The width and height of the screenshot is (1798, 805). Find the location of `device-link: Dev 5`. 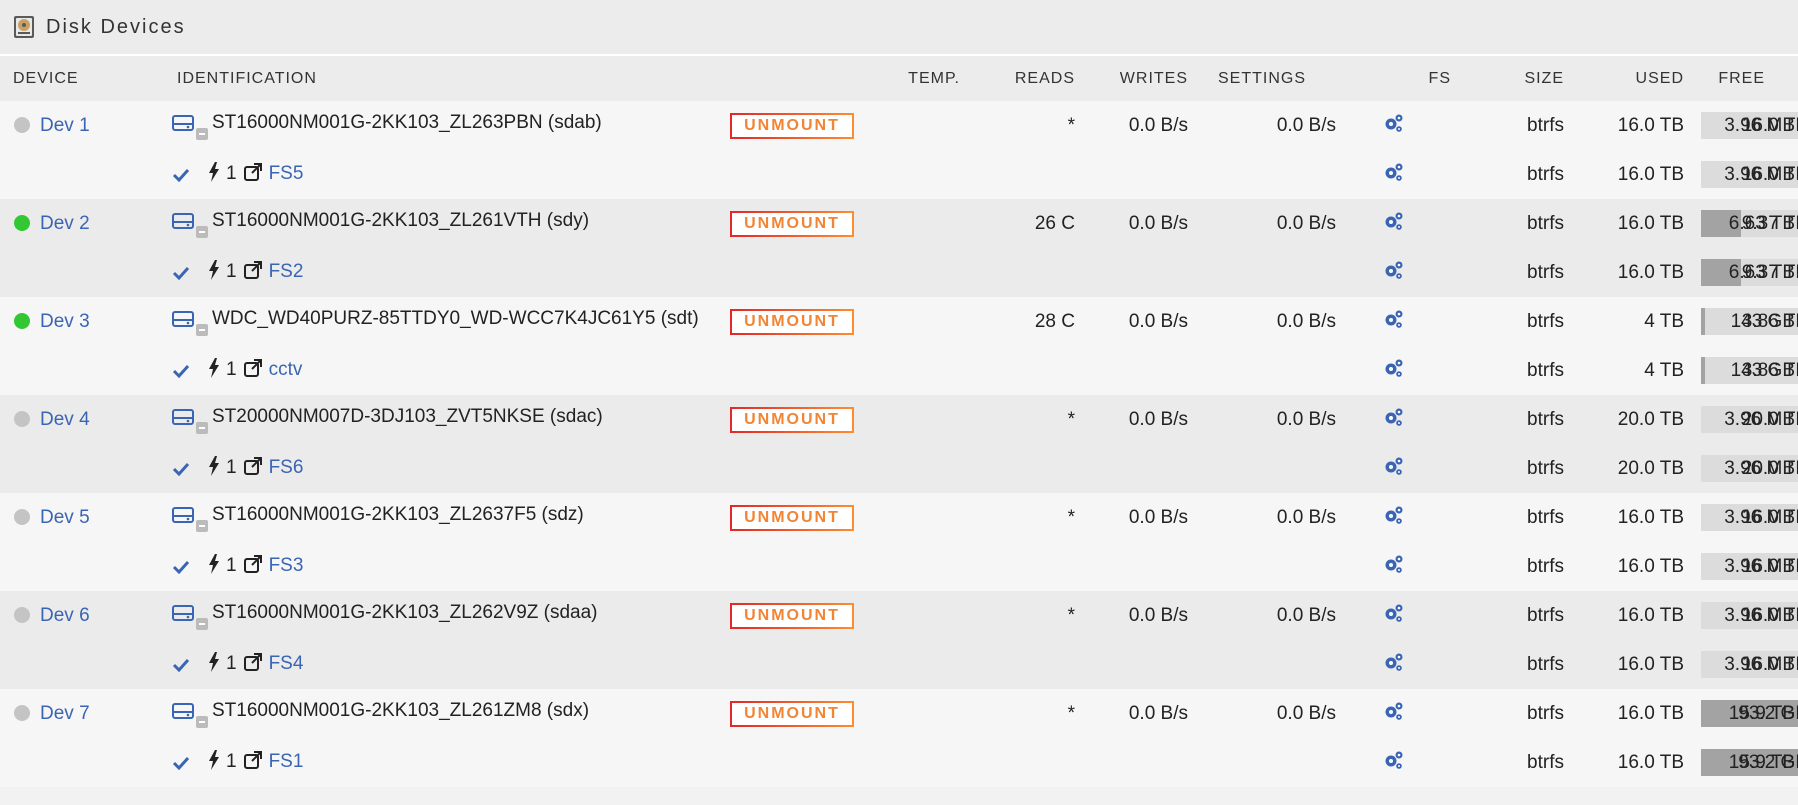

device-link: Dev 5 is located at coordinates (65, 517).